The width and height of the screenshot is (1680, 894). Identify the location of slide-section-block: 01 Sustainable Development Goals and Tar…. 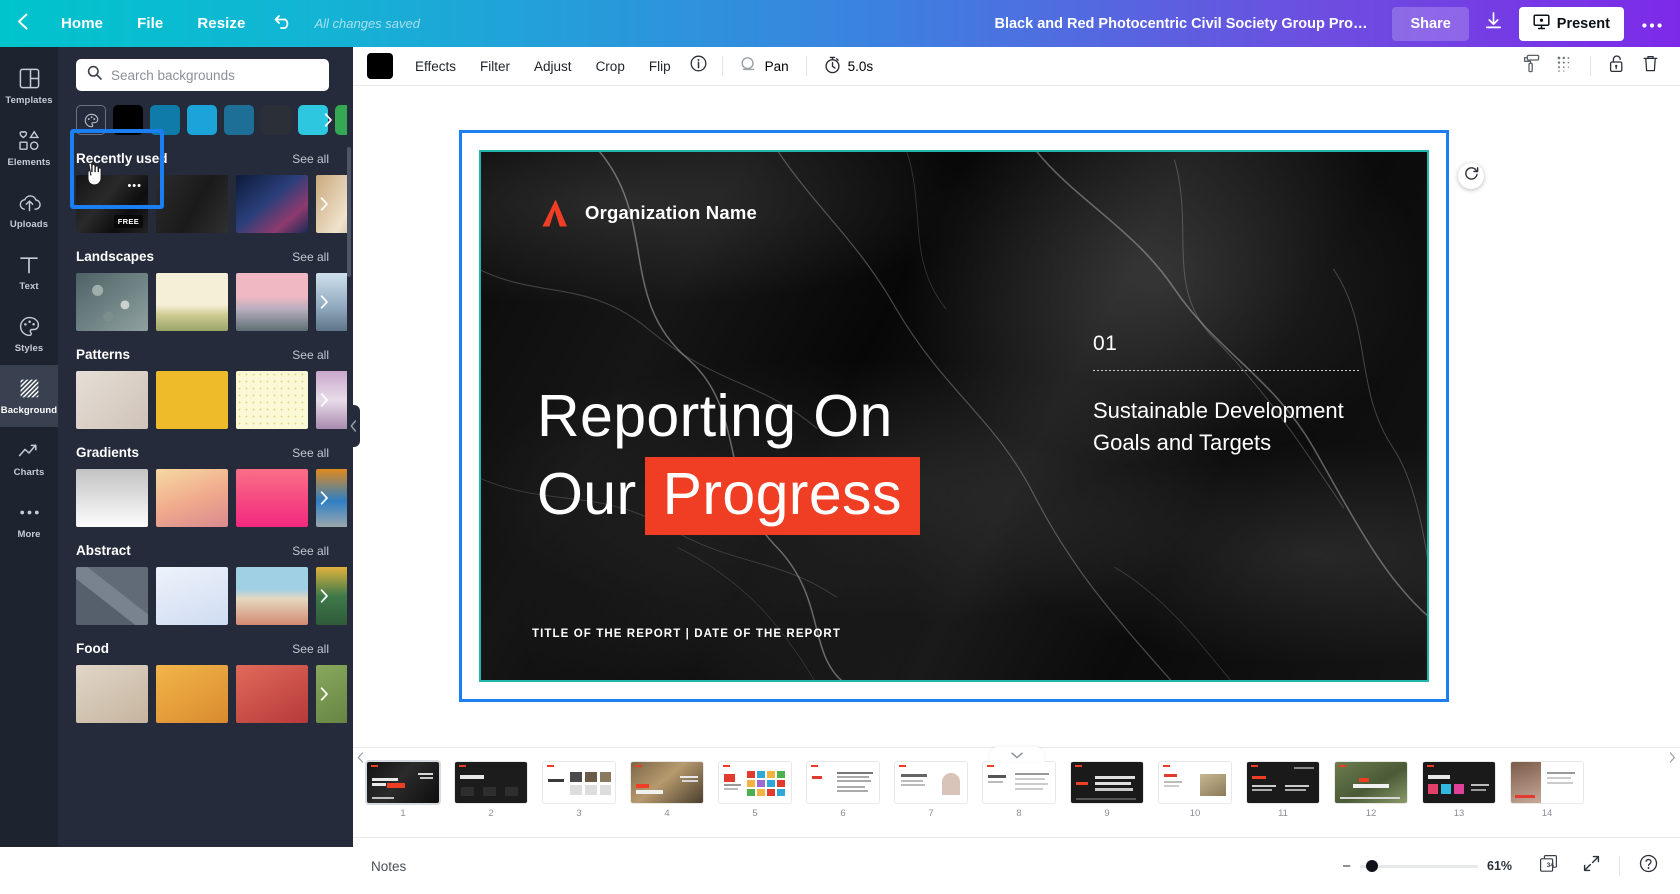
(1227, 395).